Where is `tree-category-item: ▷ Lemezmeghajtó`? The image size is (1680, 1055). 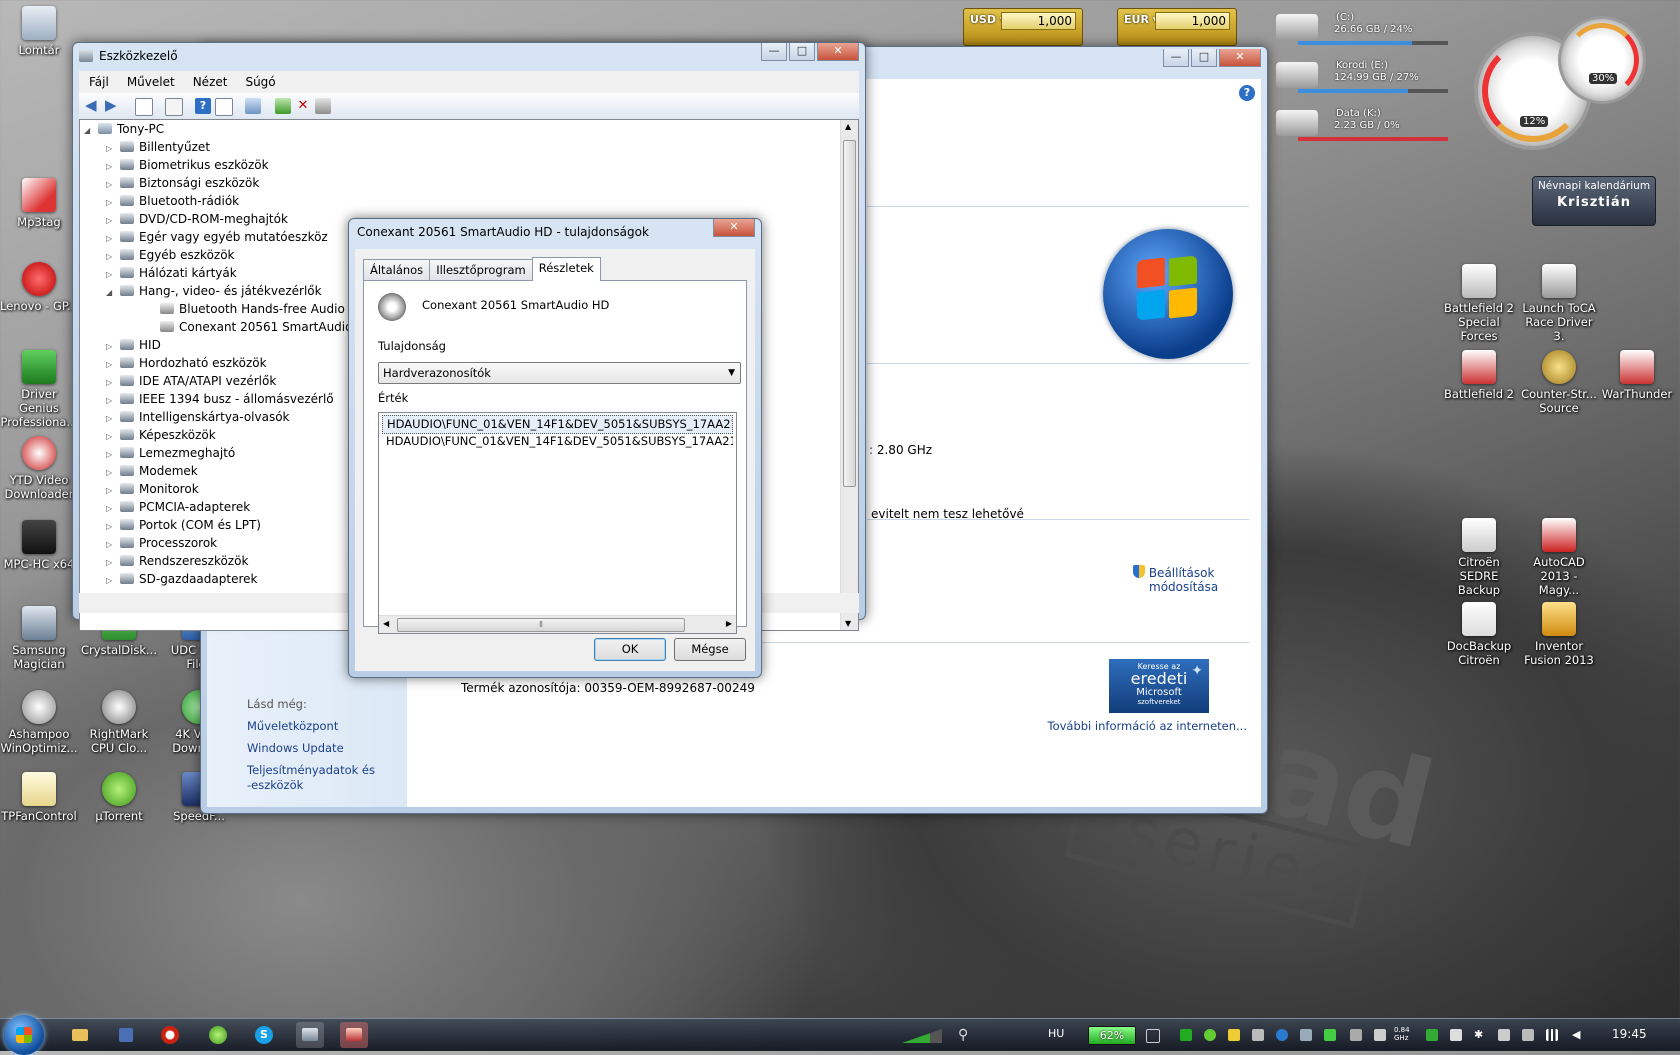 tree-category-item: ▷ Lemezmeghajtó is located at coordinates (170, 453).